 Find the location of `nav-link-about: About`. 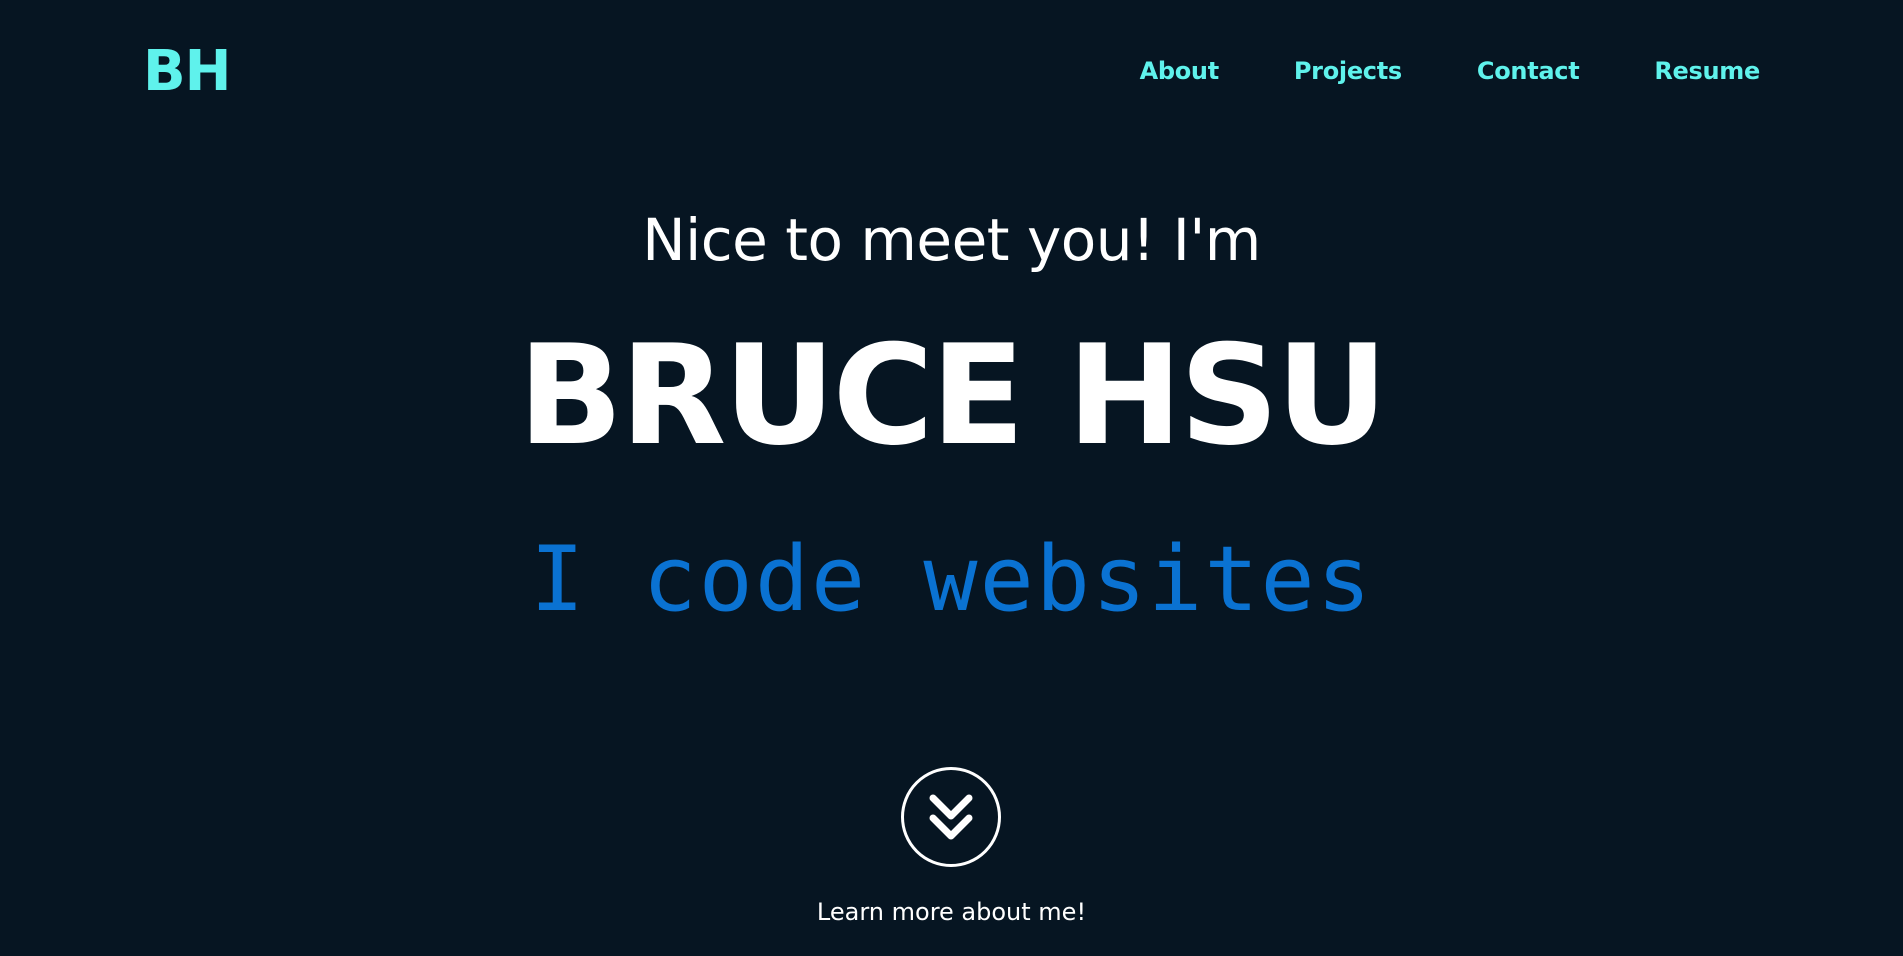

nav-link-about: About is located at coordinates (1180, 71).